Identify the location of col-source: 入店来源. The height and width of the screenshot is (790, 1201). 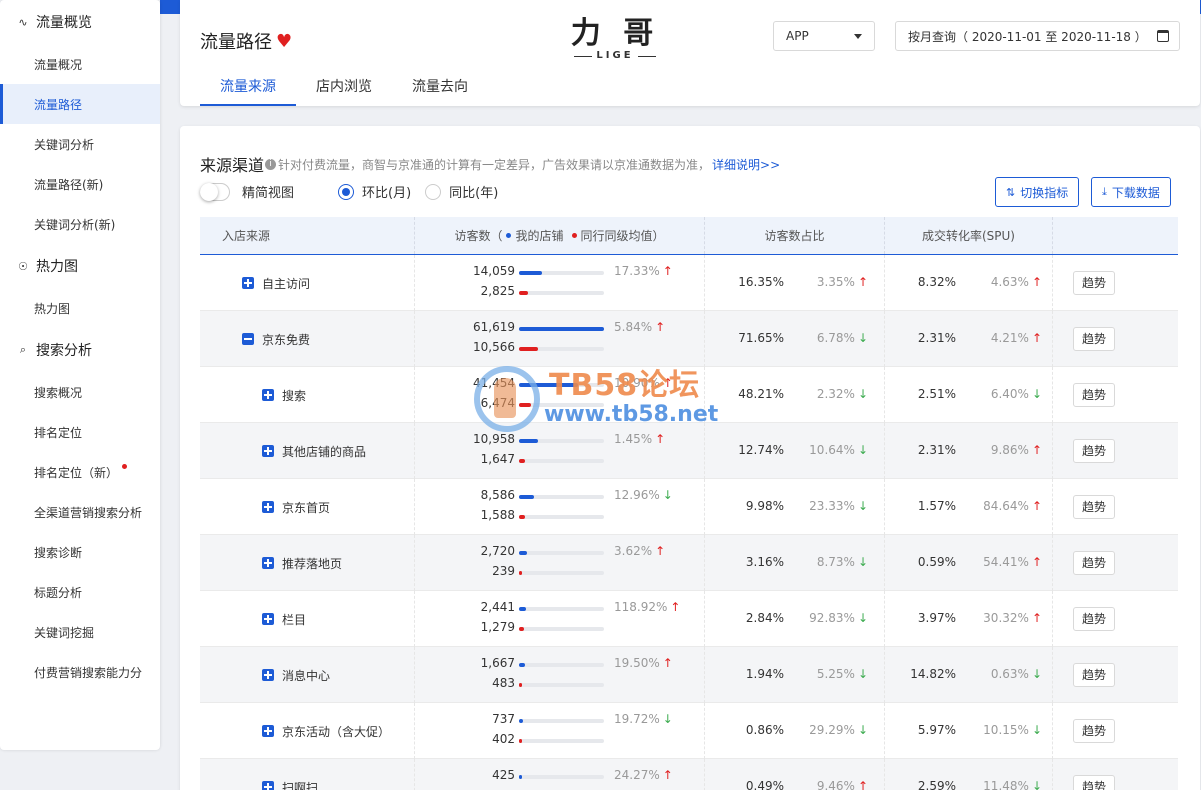
(307, 235).